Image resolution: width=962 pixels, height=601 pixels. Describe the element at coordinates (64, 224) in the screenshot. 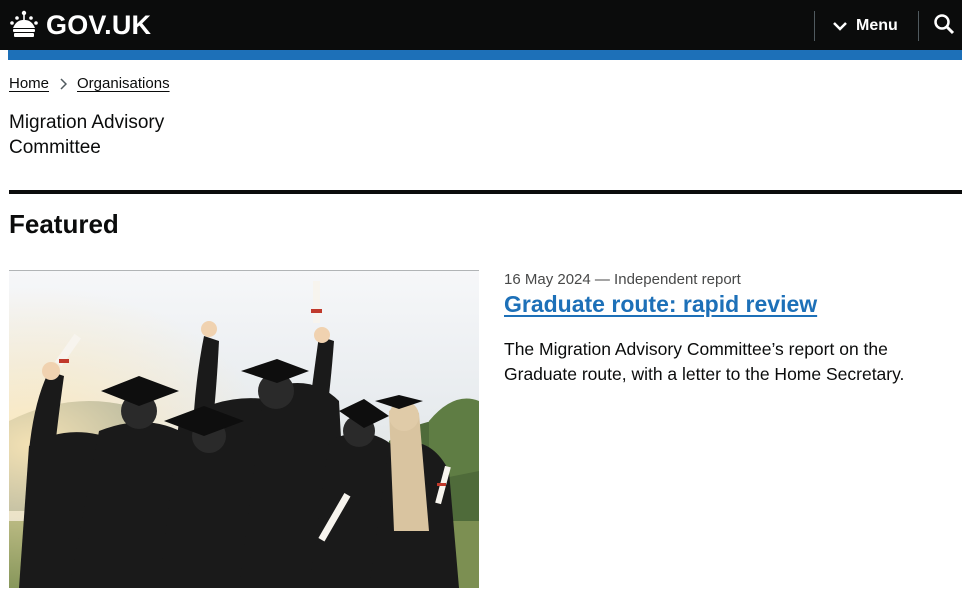

I see `featured-heading: Featured` at that location.